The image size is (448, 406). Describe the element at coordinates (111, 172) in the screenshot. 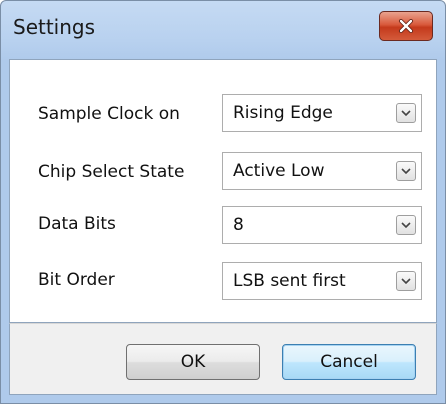

I see `chip-select-label: Chip Select State` at that location.